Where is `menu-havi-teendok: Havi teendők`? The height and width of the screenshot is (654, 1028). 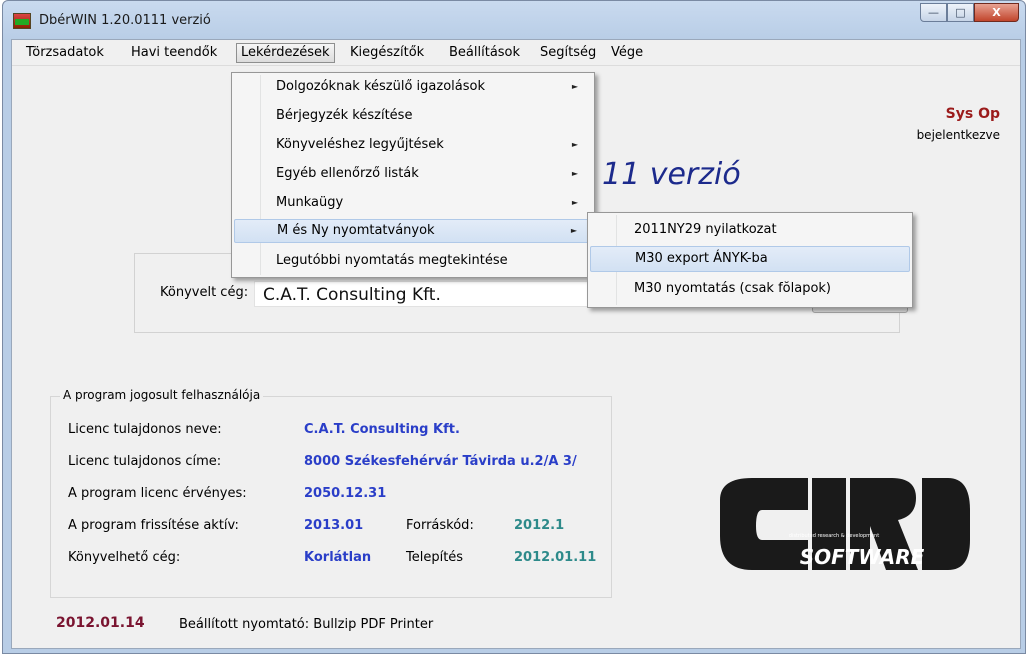
menu-havi-teendok: Havi teendők is located at coordinates (174, 53).